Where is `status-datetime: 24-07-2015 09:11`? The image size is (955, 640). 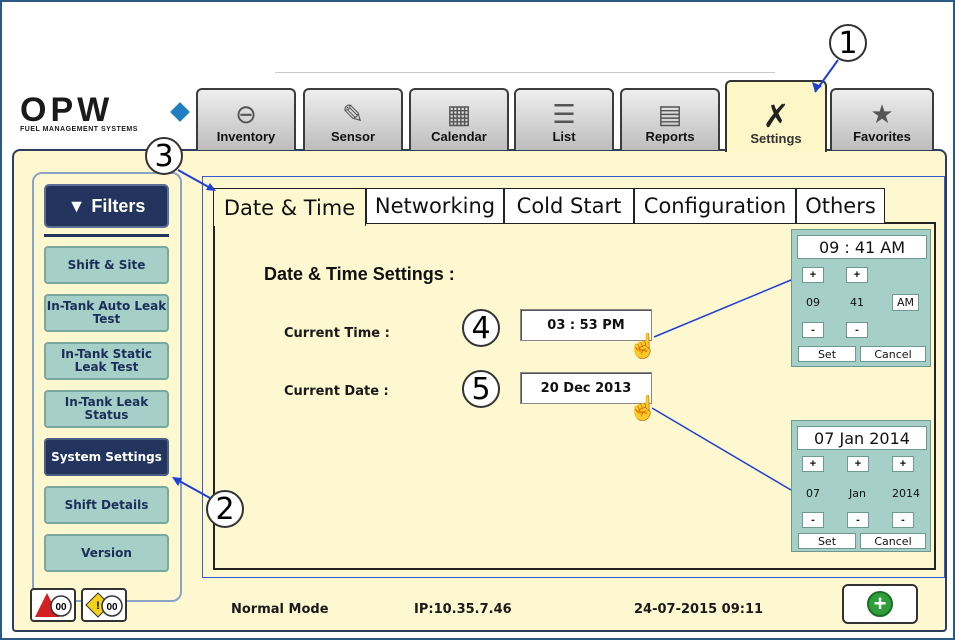
status-datetime: 24-07-2015 09:11 is located at coordinates (699, 609).